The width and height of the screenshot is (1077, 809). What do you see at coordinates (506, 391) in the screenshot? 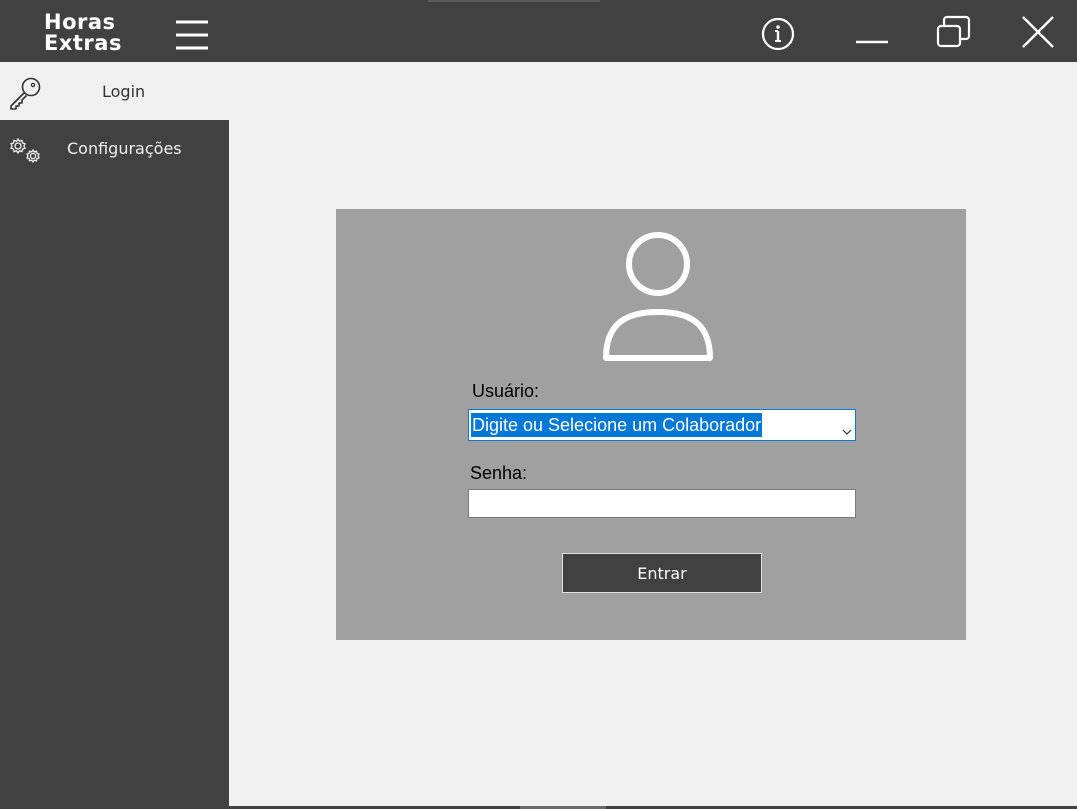
I see `user-label: Usuário:` at bounding box center [506, 391].